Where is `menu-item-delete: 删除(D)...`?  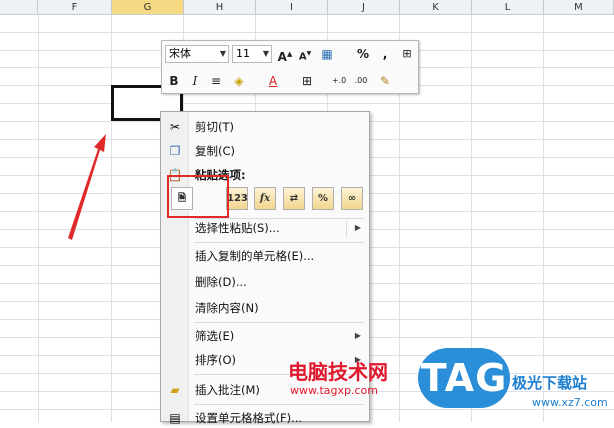 menu-item-delete: 删除(D)... is located at coordinates (221, 282).